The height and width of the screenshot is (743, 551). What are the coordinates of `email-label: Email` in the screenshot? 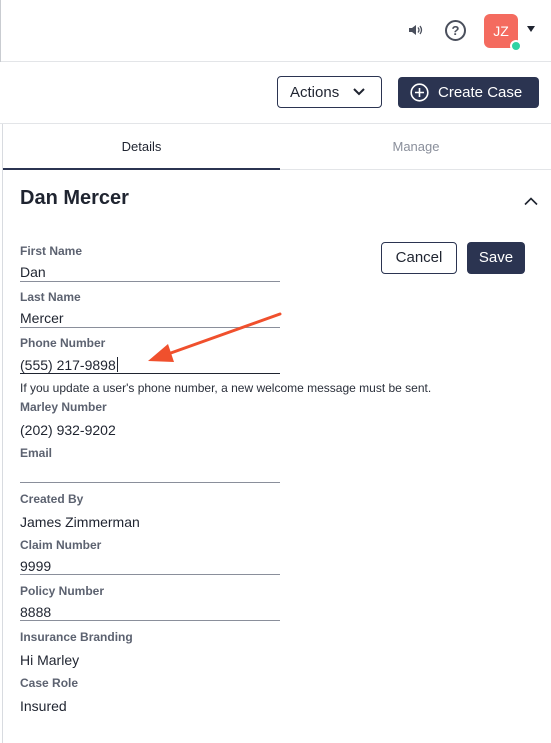 It's located at (36, 453).